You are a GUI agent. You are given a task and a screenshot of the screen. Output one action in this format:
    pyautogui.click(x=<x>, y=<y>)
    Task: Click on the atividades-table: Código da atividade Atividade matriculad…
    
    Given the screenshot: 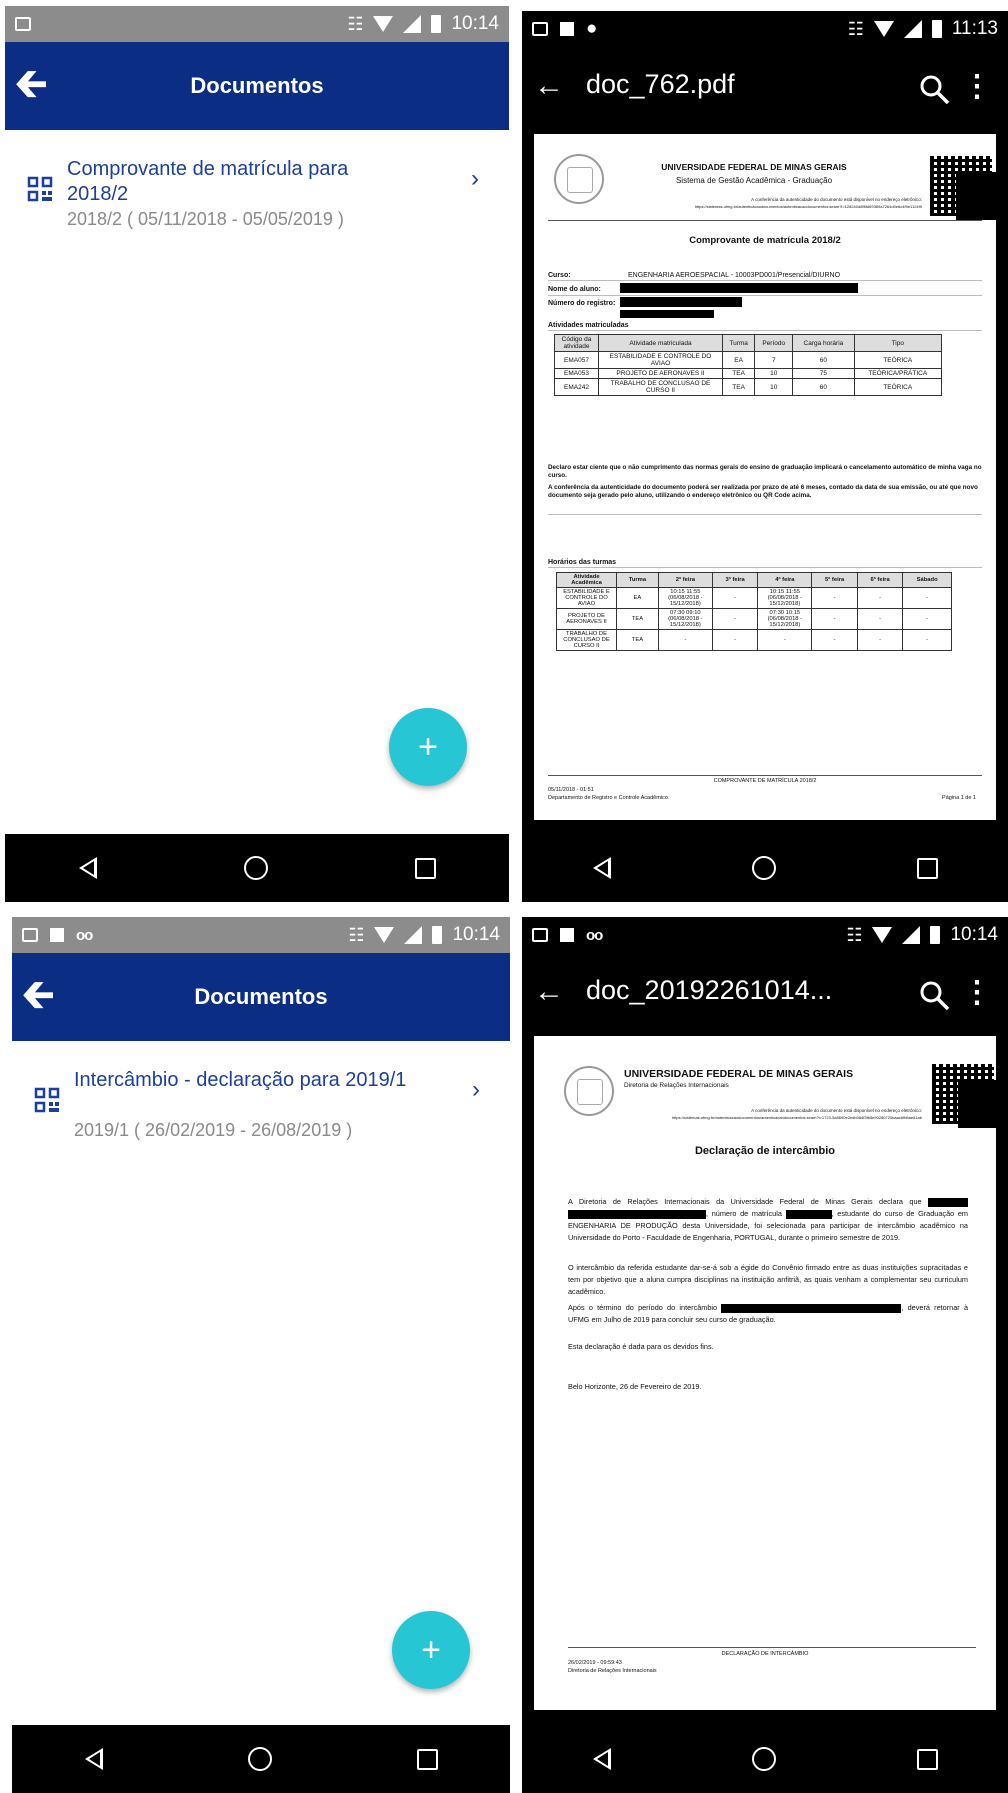 What is the action you would take?
    pyautogui.click(x=748, y=365)
    